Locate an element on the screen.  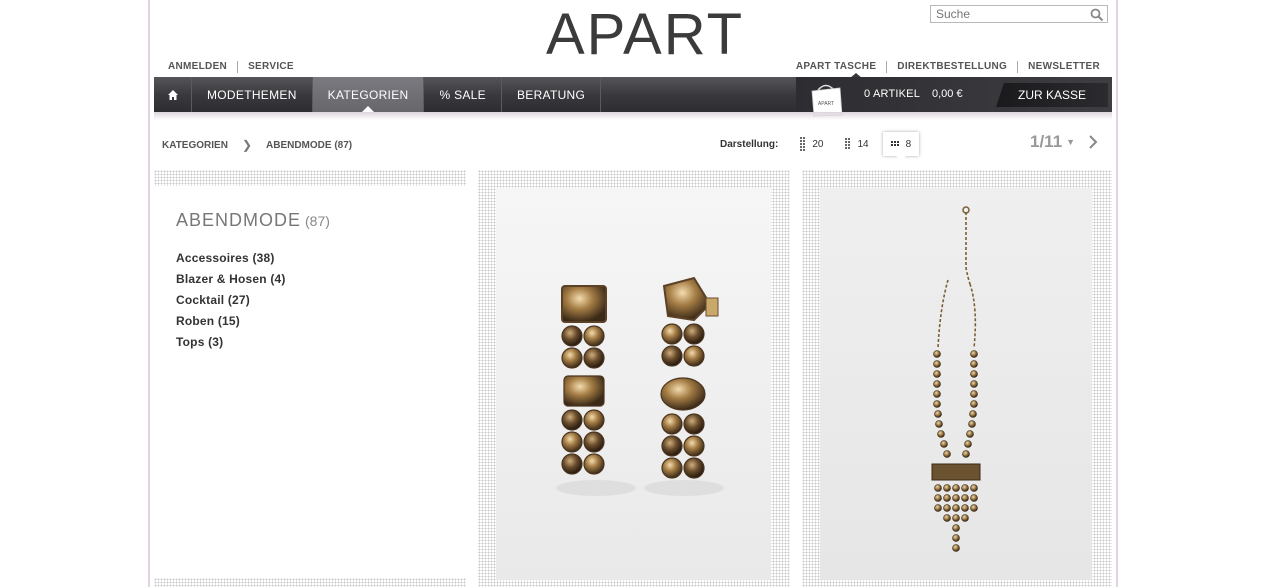
category-title: ABENDMODE (87) is located at coordinates (253, 220).